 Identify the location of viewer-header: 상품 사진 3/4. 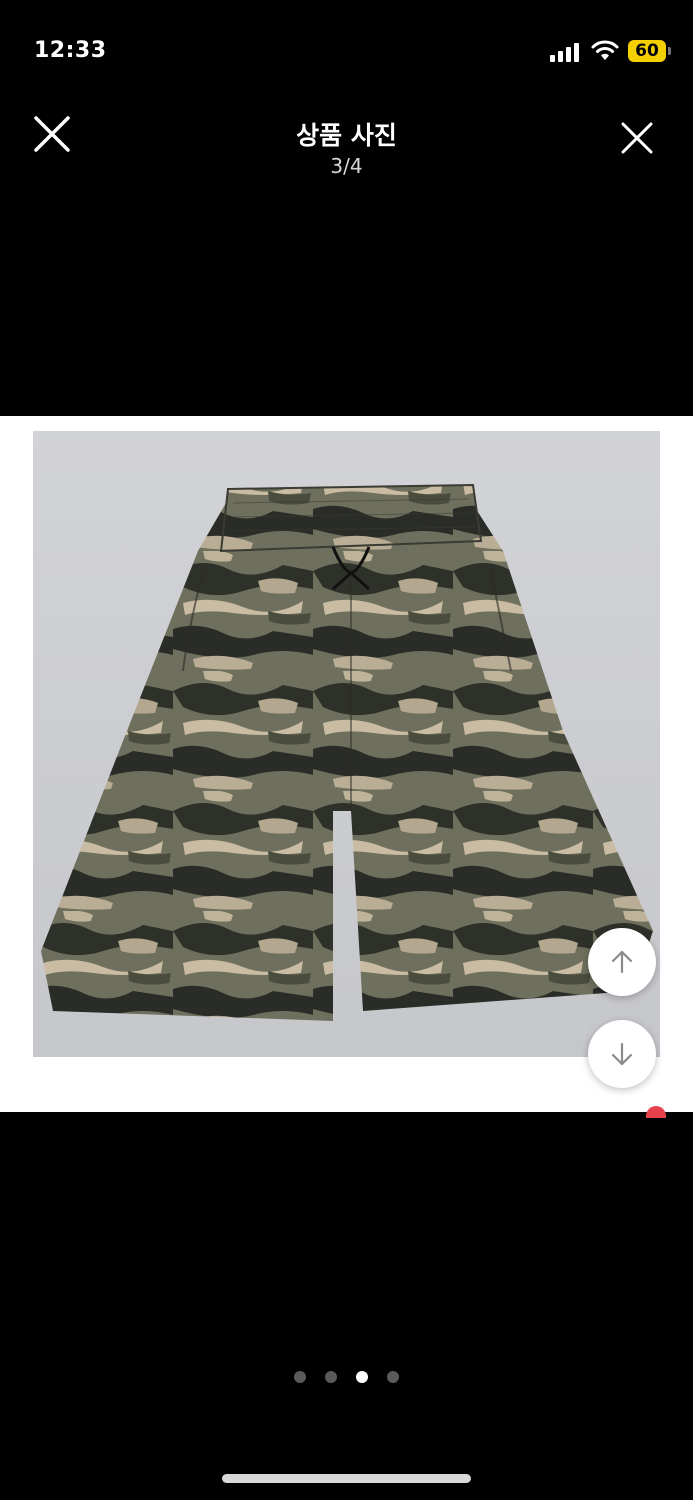
(346, 155).